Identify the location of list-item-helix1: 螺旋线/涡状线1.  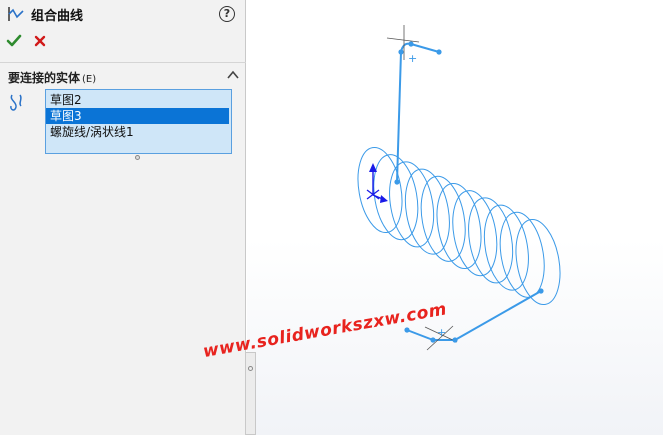
(137, 132).